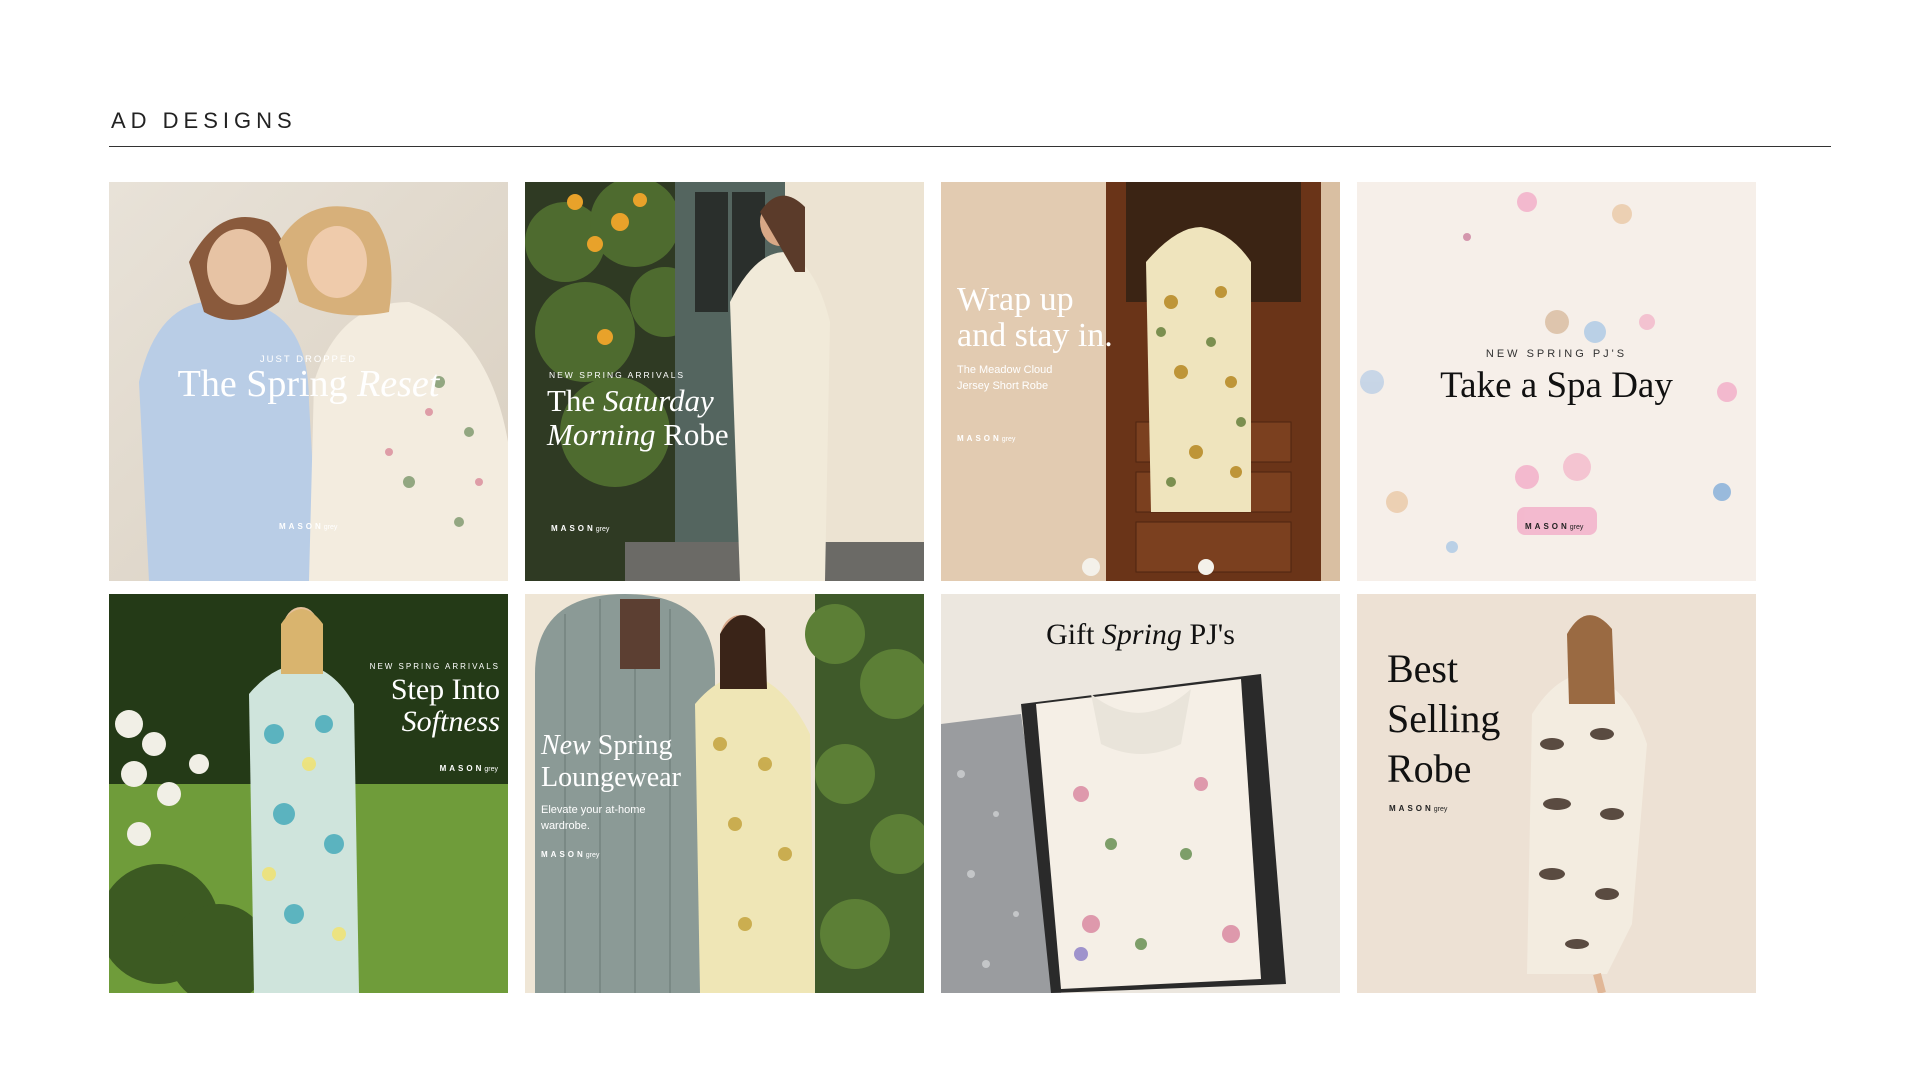 This screenshot has height=1080, width=1920. I want to click on ad-headline-line: and stay in., so click(1035, 335).